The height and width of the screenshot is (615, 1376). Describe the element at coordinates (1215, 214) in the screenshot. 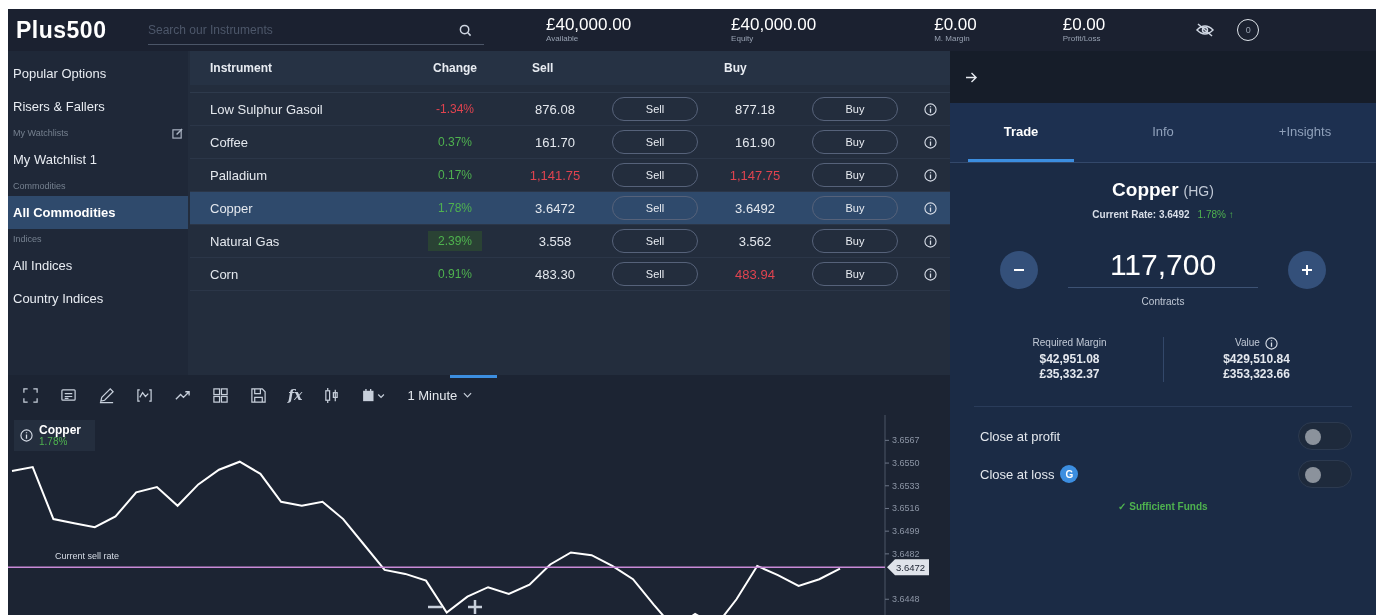

I see `rate-change: 1.78% ↑` at that location.